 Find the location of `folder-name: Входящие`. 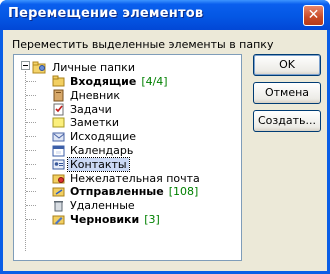

folder-name: Входящие is located at coordinates (103, 81).